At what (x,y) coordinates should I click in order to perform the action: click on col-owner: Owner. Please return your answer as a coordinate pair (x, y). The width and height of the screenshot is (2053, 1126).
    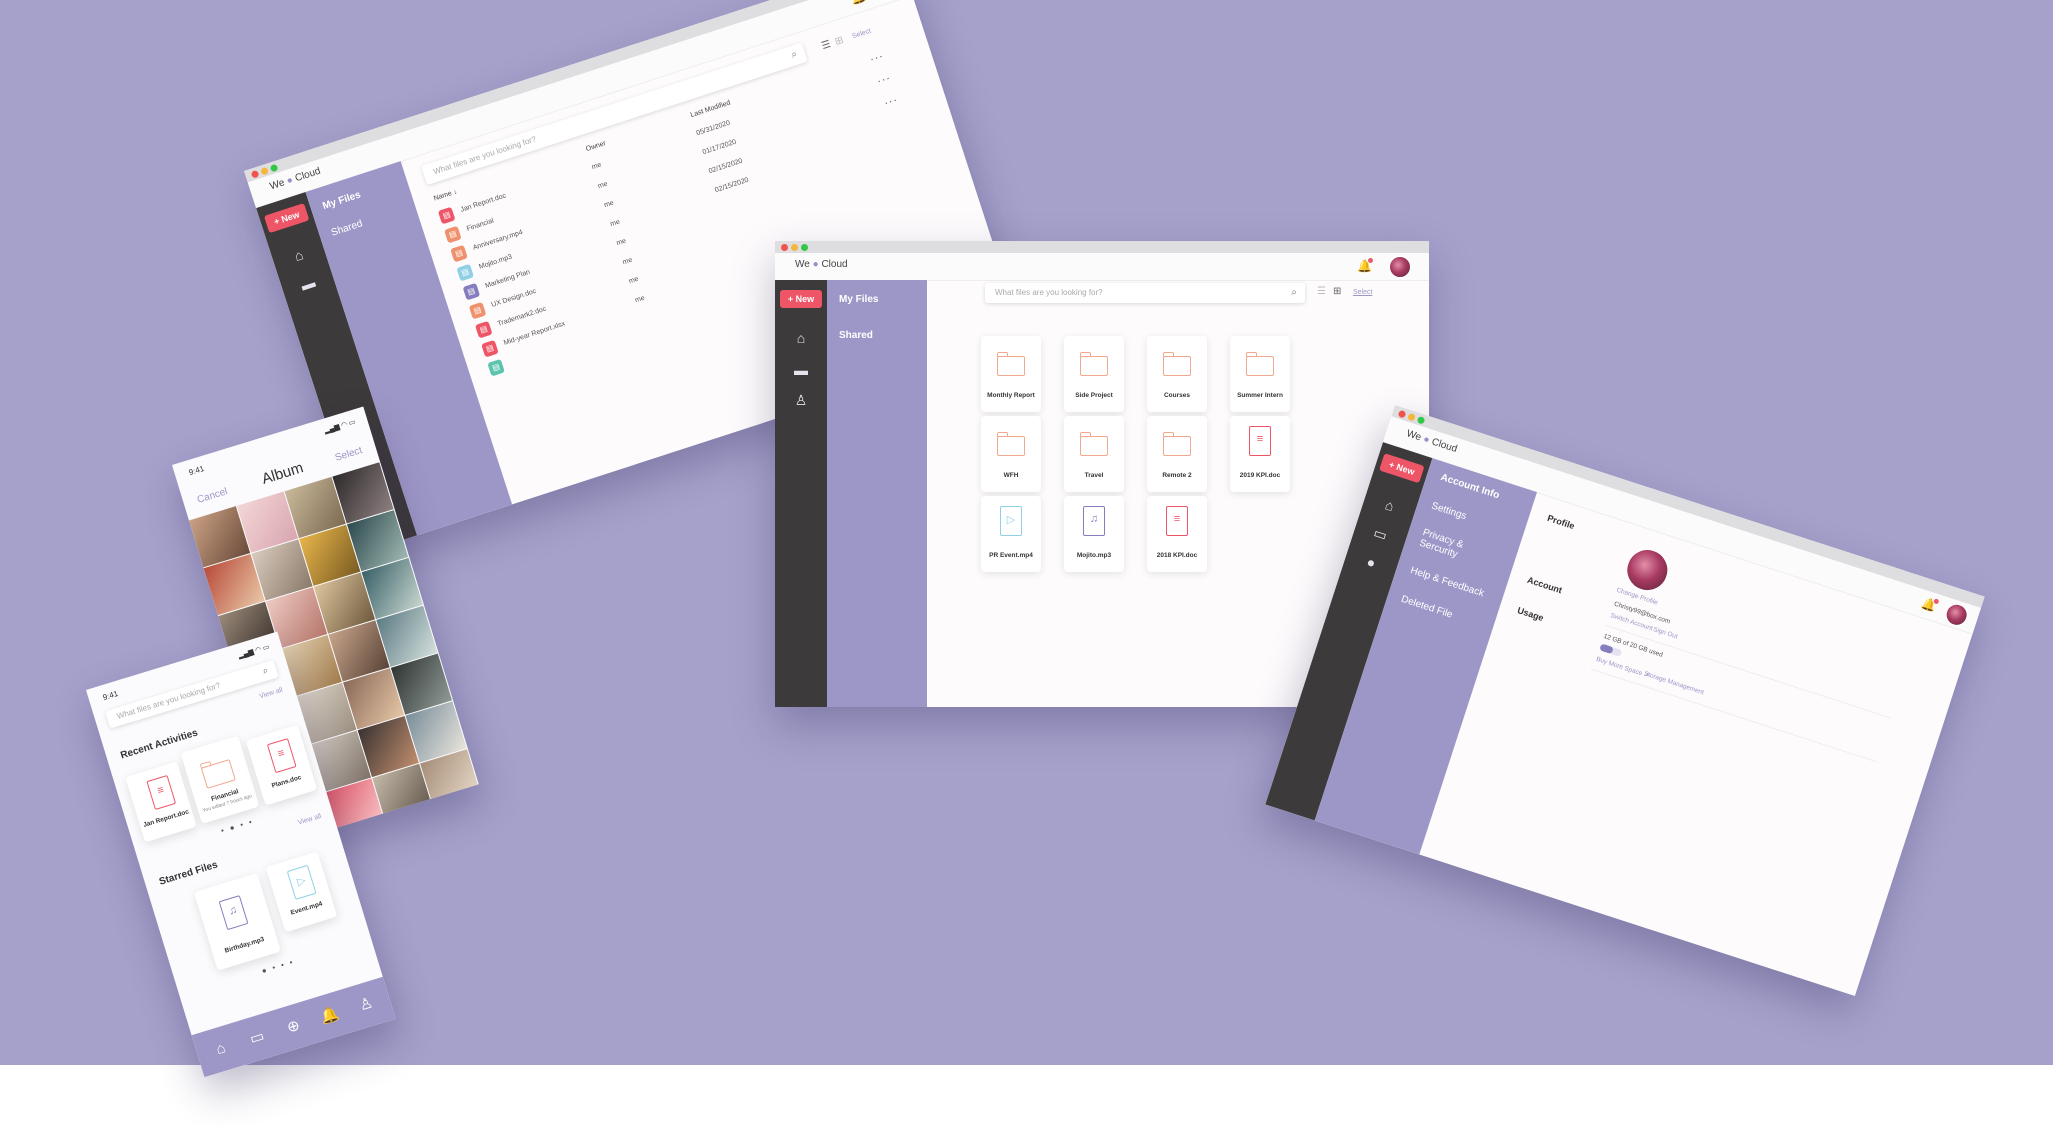
    Looking at the image, I should click on (596, 146).